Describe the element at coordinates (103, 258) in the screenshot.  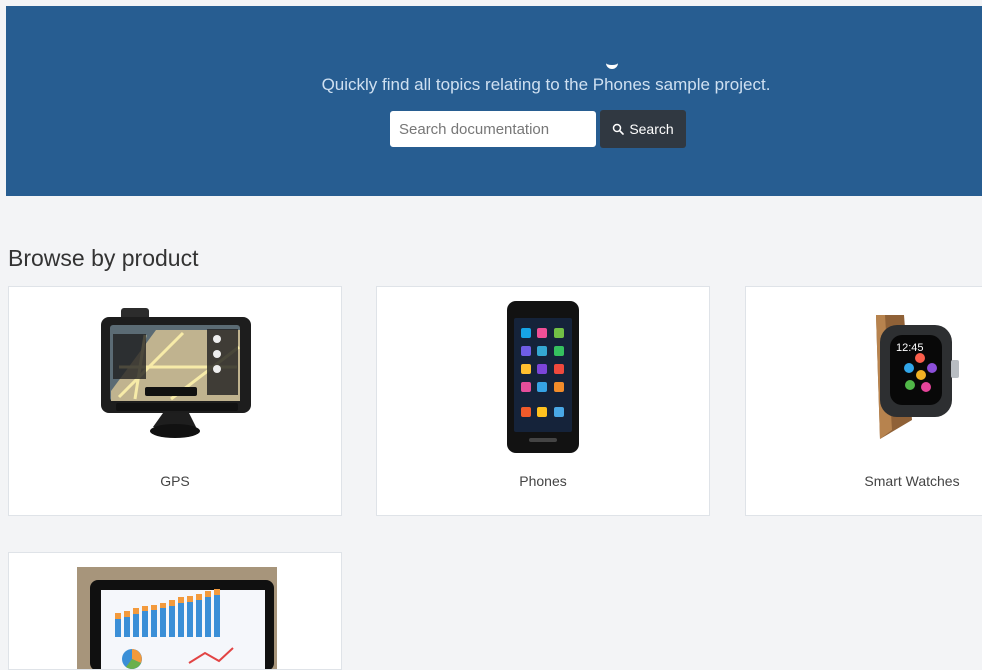
I see `browse-by-product-heading: Browse by product` at that location.